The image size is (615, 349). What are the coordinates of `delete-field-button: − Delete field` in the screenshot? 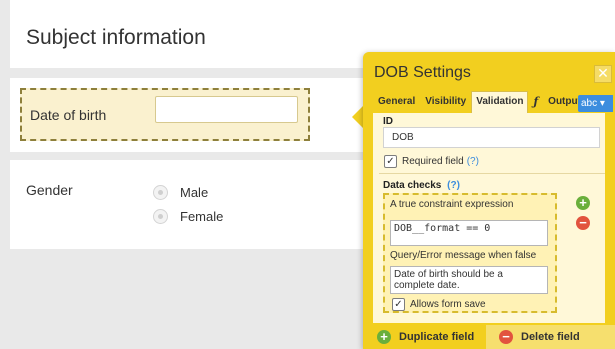 It's located at (550, 337).